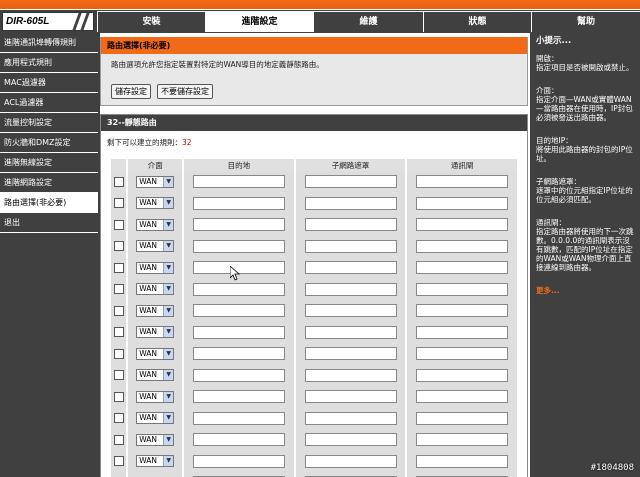 The image size is (640, 477). What do you see at coordinates (368, 21) in the screenshot?
I see `tab-maintenance: 維護` at bounding box center [368, 21].